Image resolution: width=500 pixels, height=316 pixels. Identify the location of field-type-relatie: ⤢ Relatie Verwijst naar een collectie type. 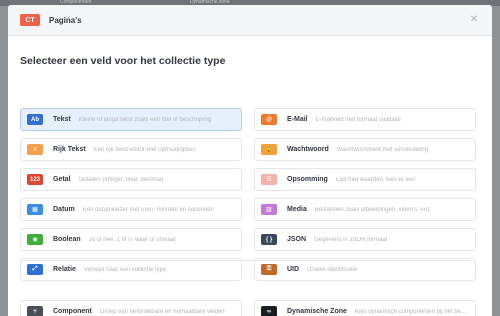
(131, 269).